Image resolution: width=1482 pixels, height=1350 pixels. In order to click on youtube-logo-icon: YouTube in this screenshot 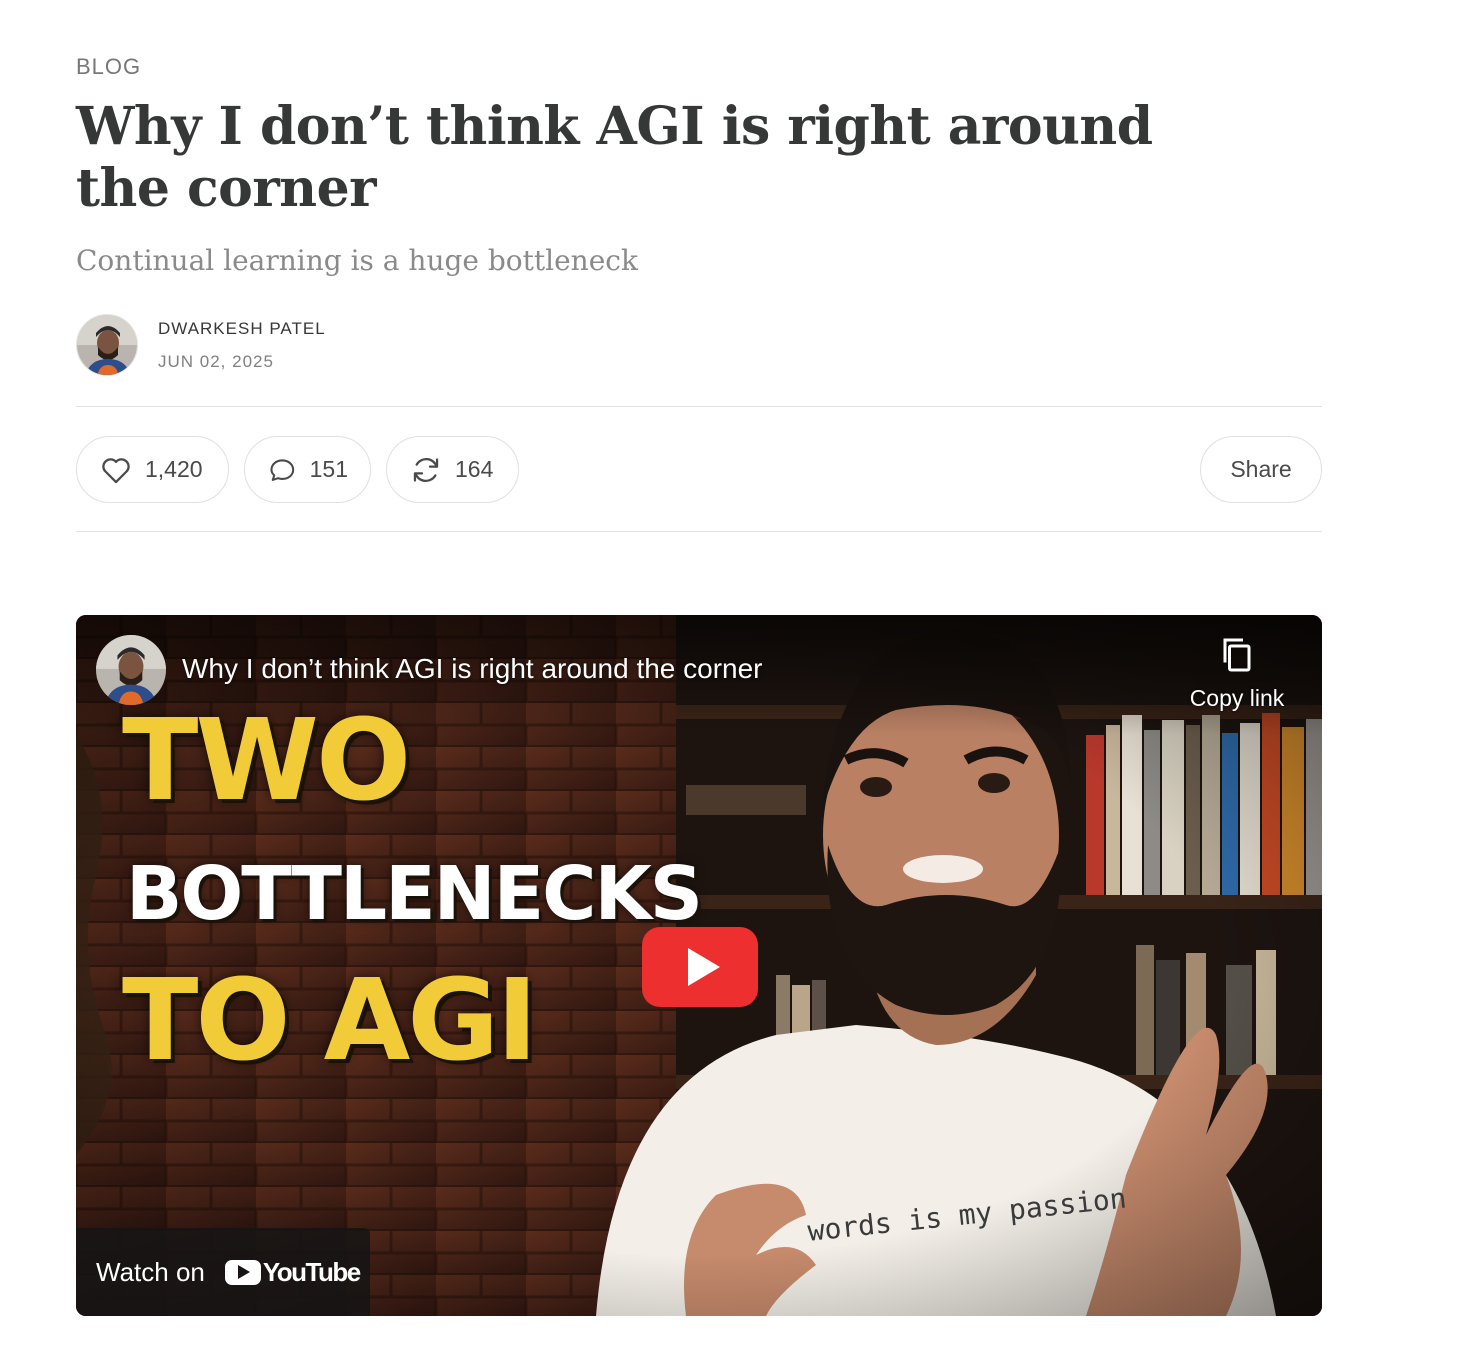, I will do `click(292, 1272)`.